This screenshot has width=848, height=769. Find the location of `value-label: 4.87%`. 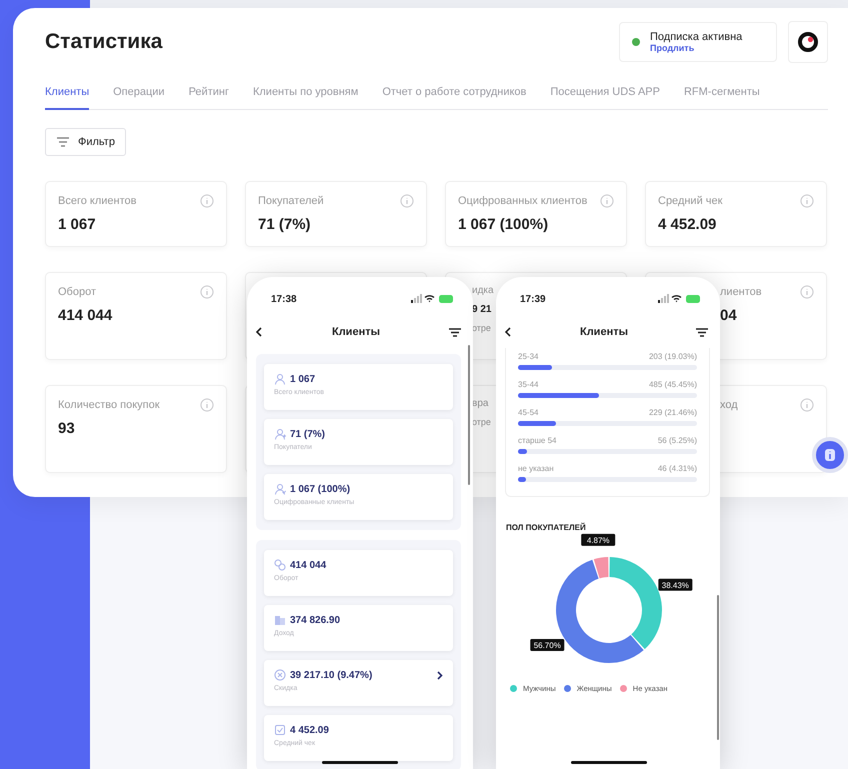

value-label: 4.87% is located at coordinates (598, 540).